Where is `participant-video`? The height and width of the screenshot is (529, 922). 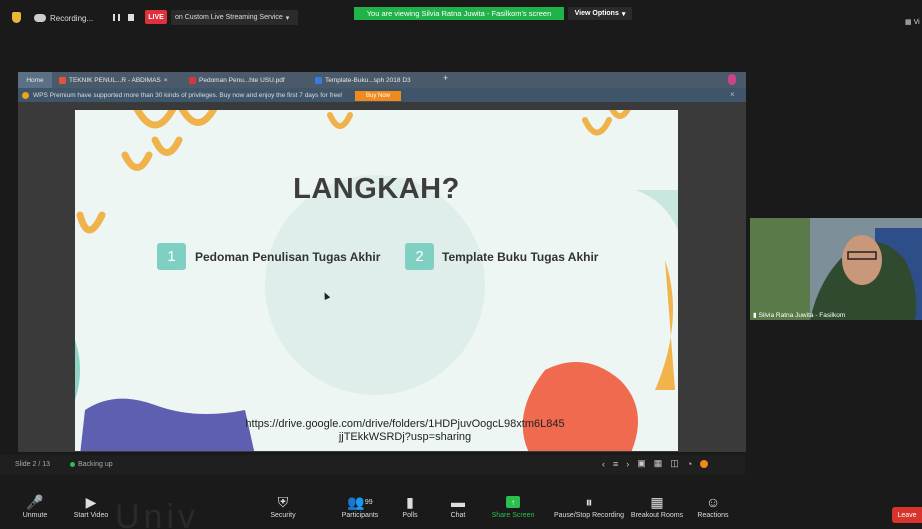
participant-video is located at coordinates (836, 269).